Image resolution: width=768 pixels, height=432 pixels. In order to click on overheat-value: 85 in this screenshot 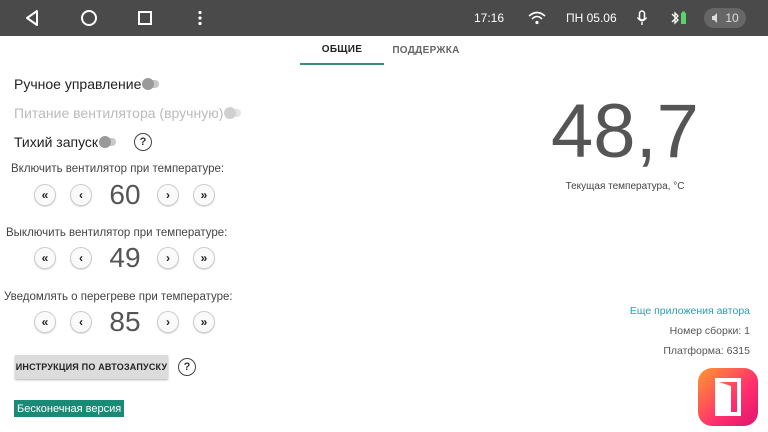, I will do `click(125, 321)`.